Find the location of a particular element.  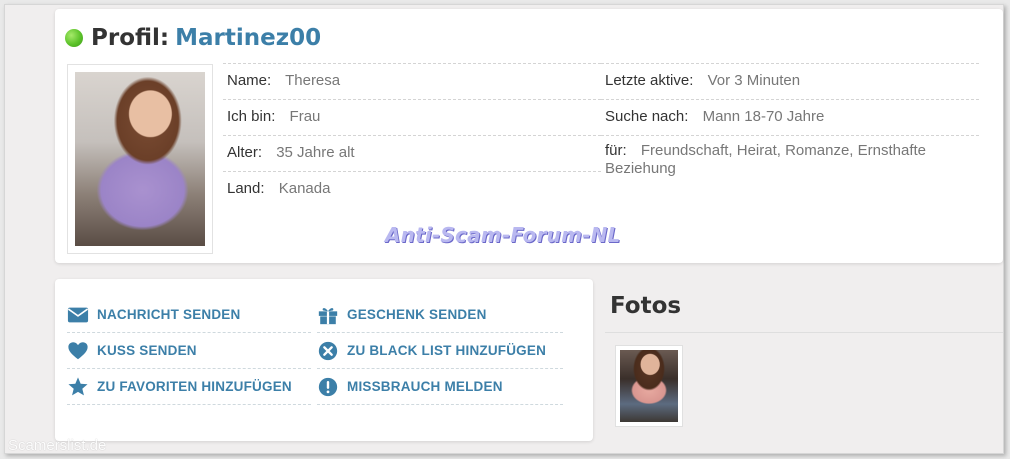

heart-icon is located at coordinates (78, 350).